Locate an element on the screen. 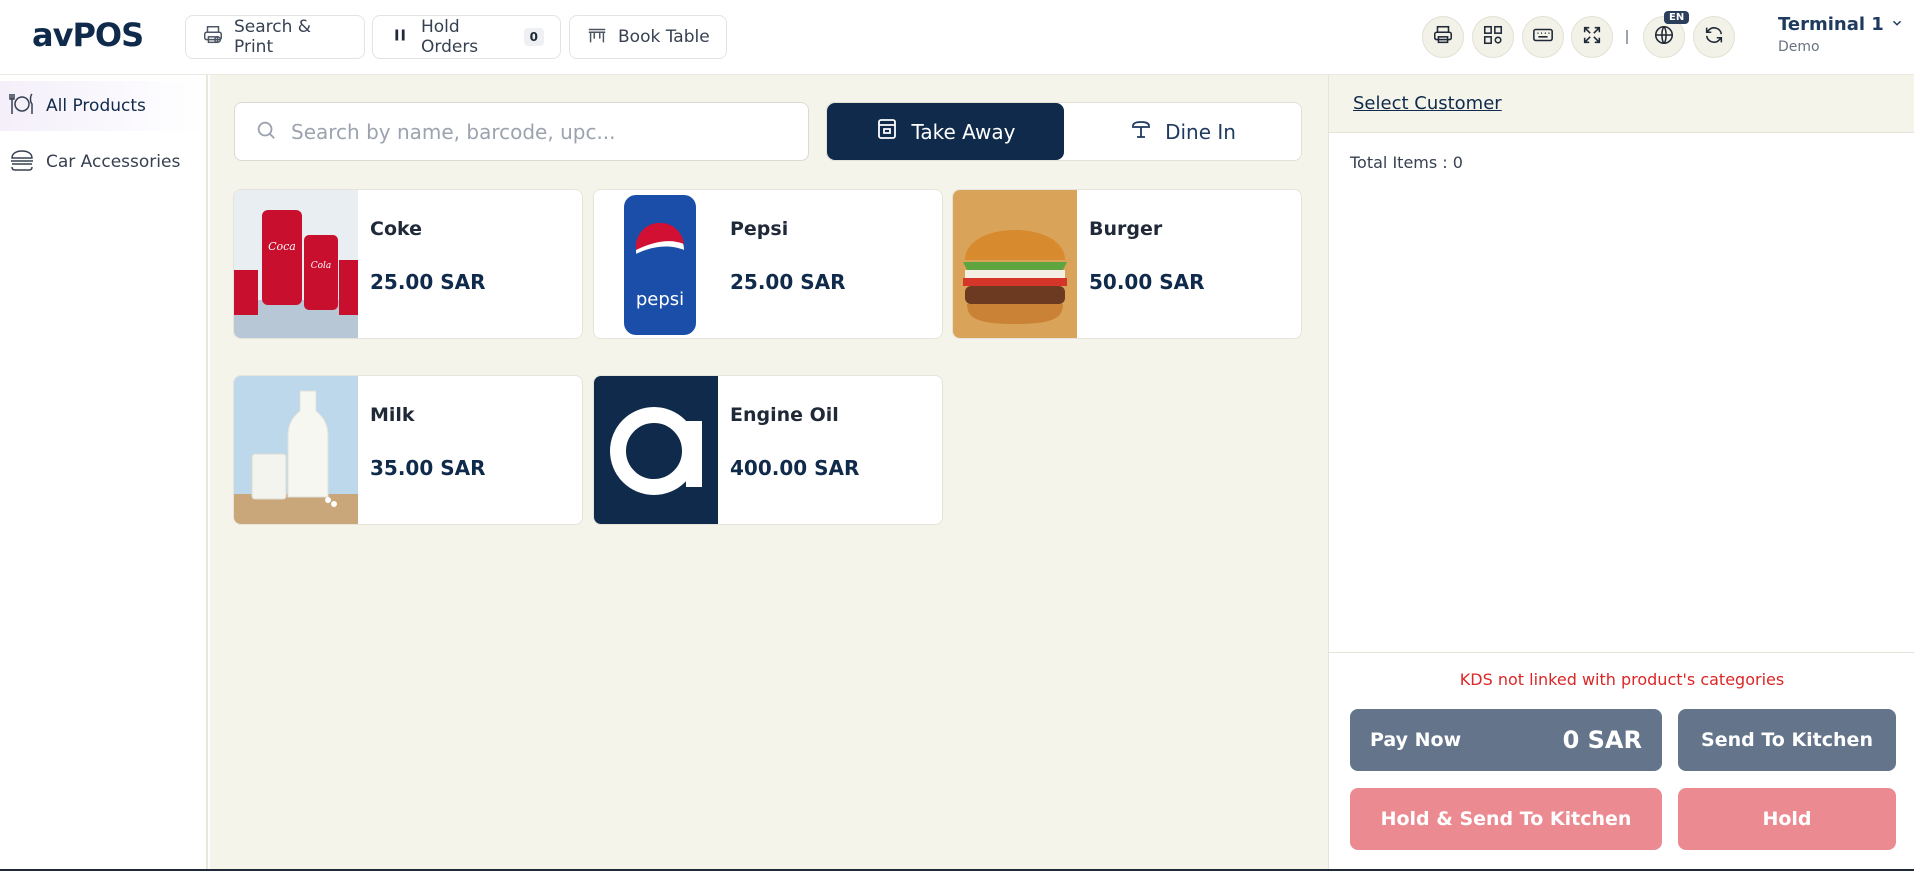  hold-label: Hold is located at coordinates (1787, 819).